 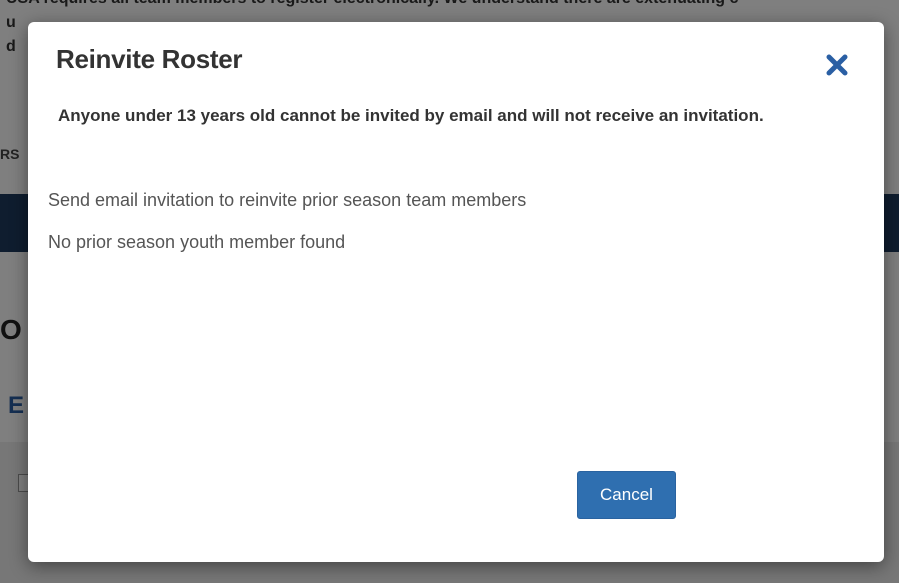 I want to click on close-button, so click(x=837, y=65).